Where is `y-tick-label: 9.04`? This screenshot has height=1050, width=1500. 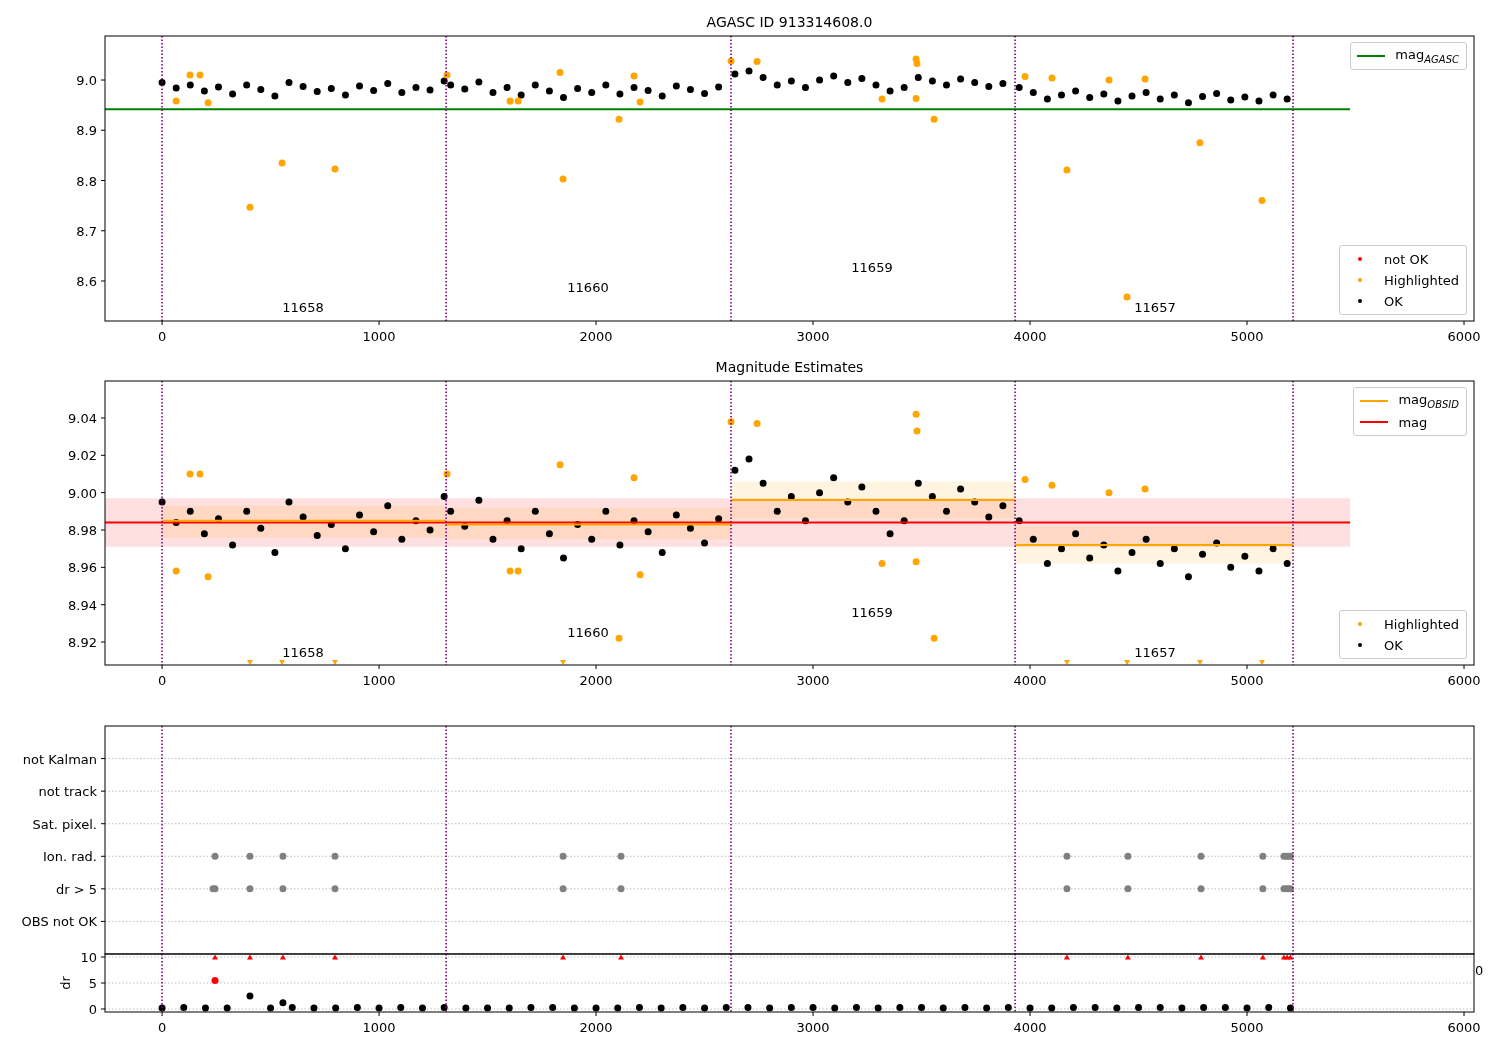
y-tick-label: 9.04 is located at coordinates (82, 418).